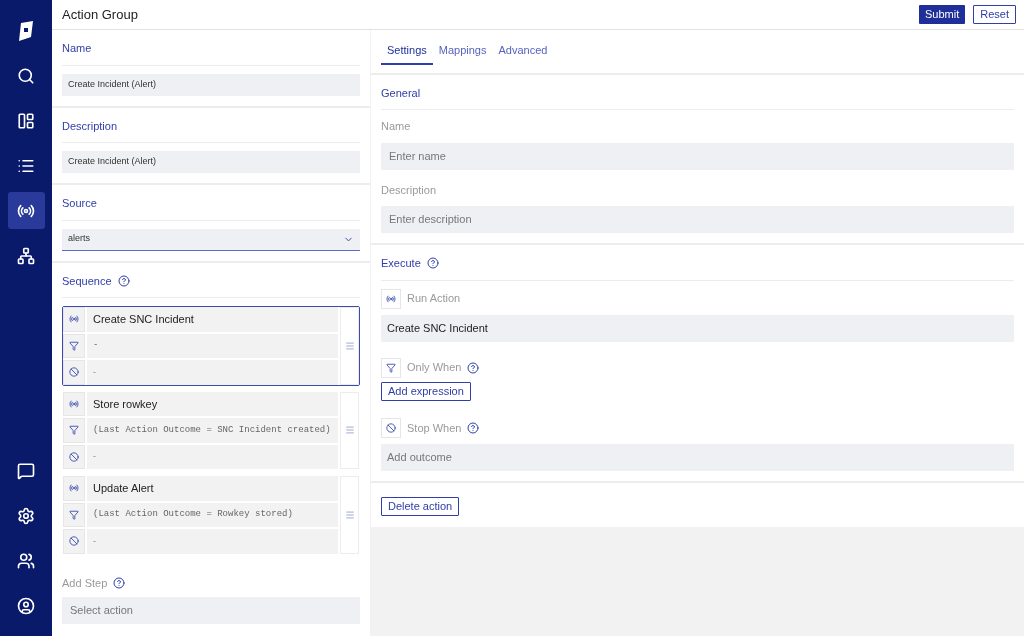  What do you see at coordinates (212, 319) in the screenshot?
I see `step-field: Create SNC Incident` at bounding box center [212, 319].